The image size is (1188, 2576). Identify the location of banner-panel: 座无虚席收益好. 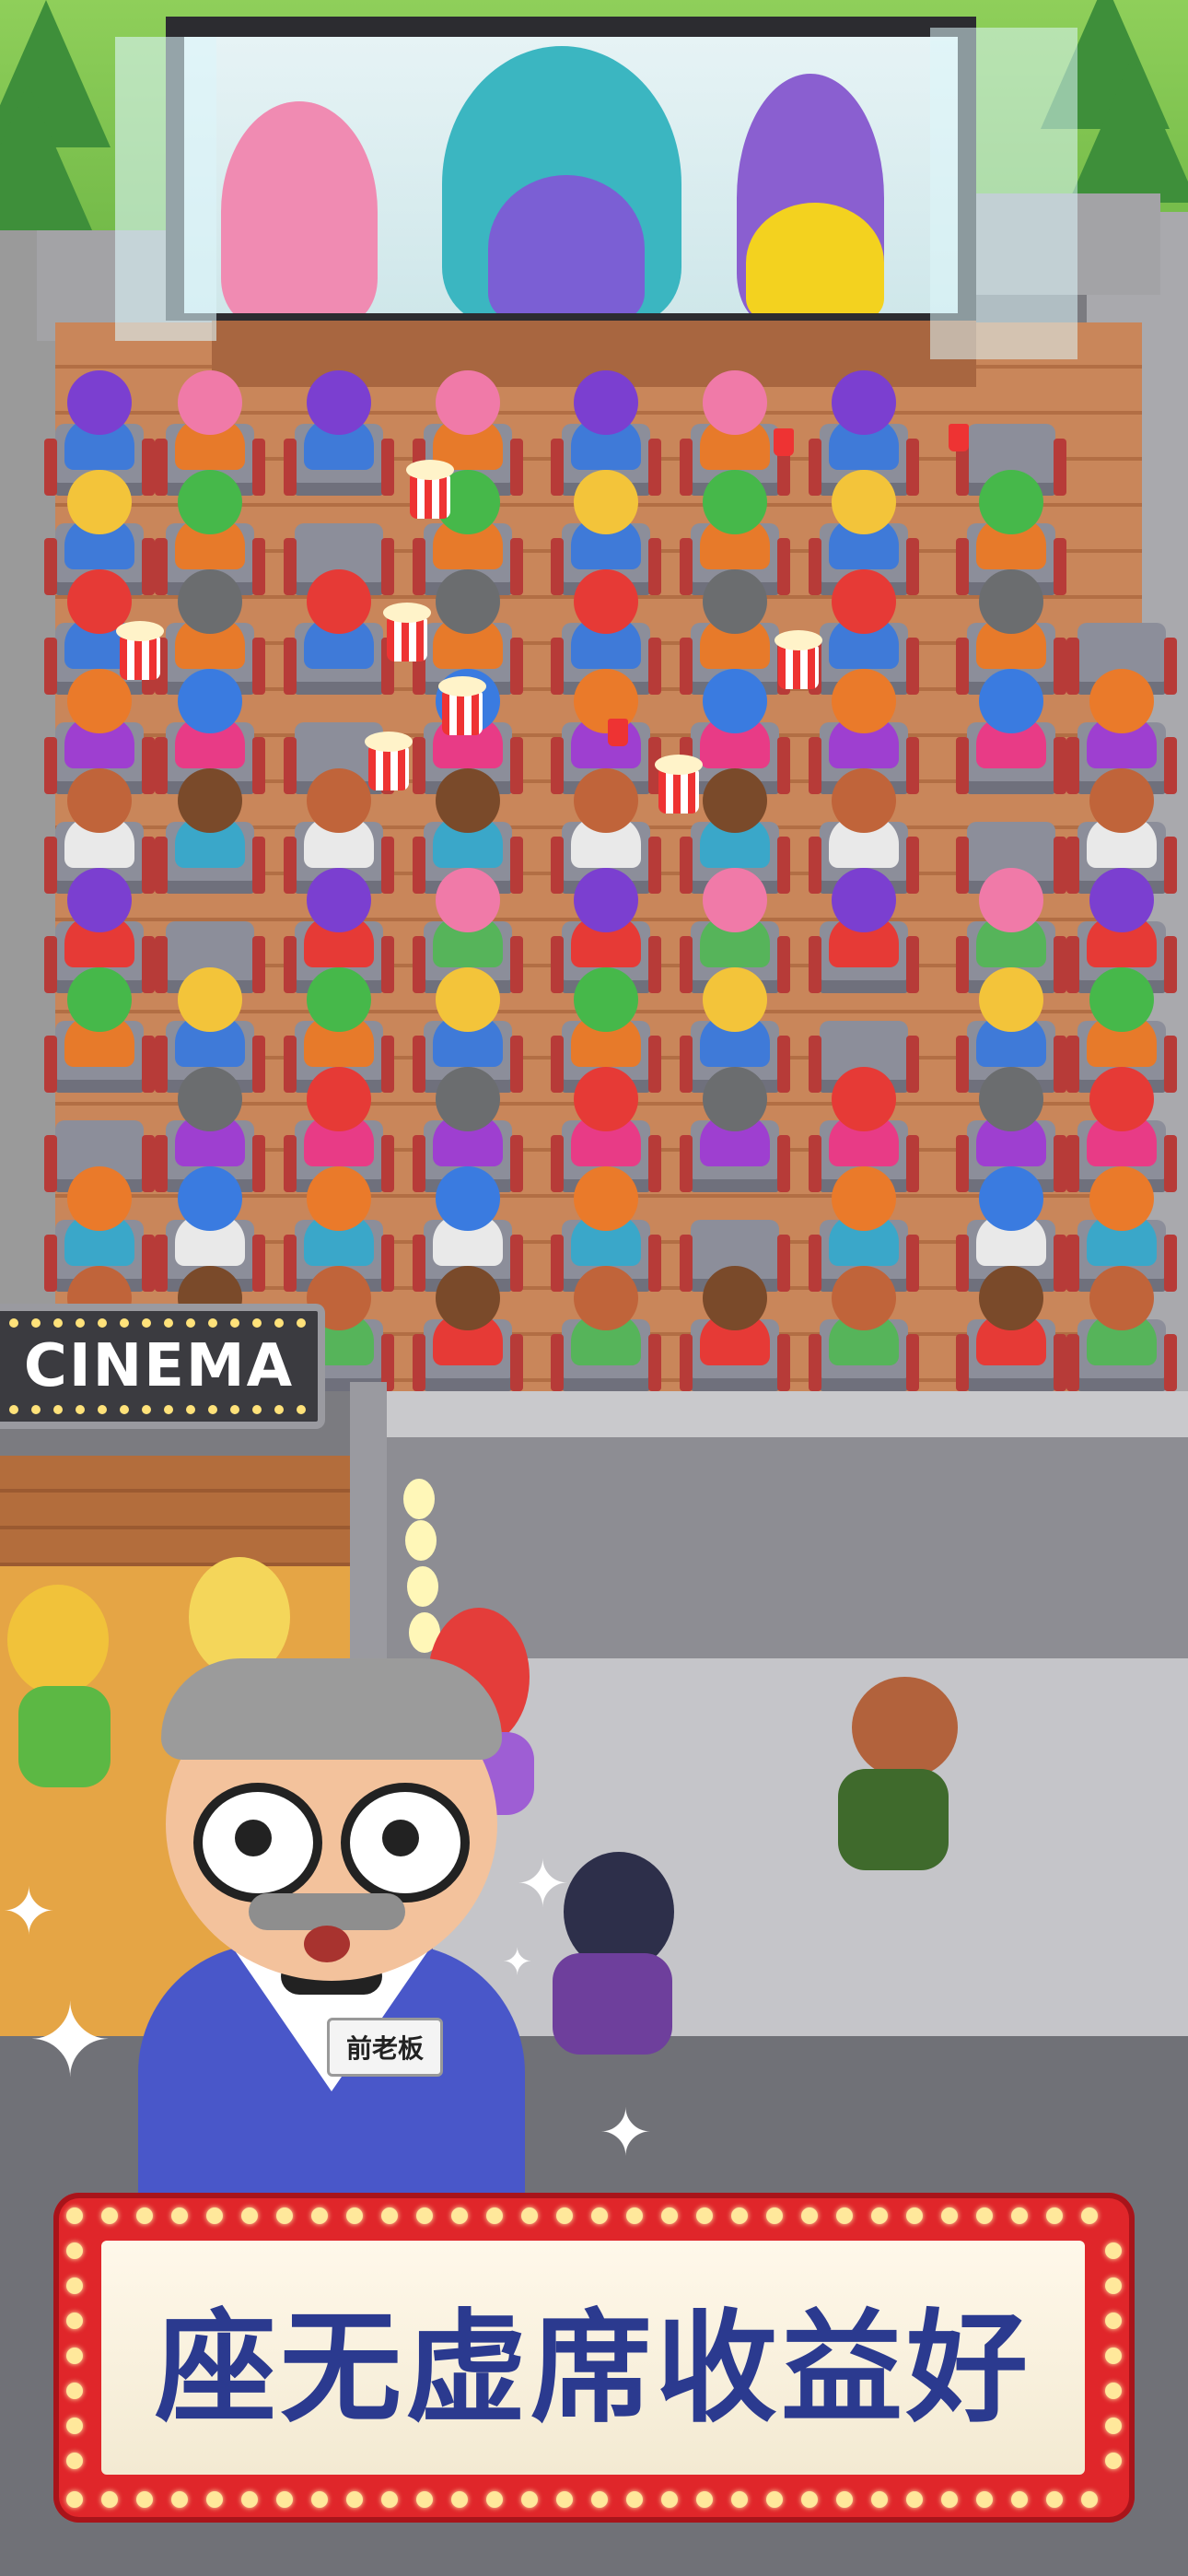
(593, 2358).